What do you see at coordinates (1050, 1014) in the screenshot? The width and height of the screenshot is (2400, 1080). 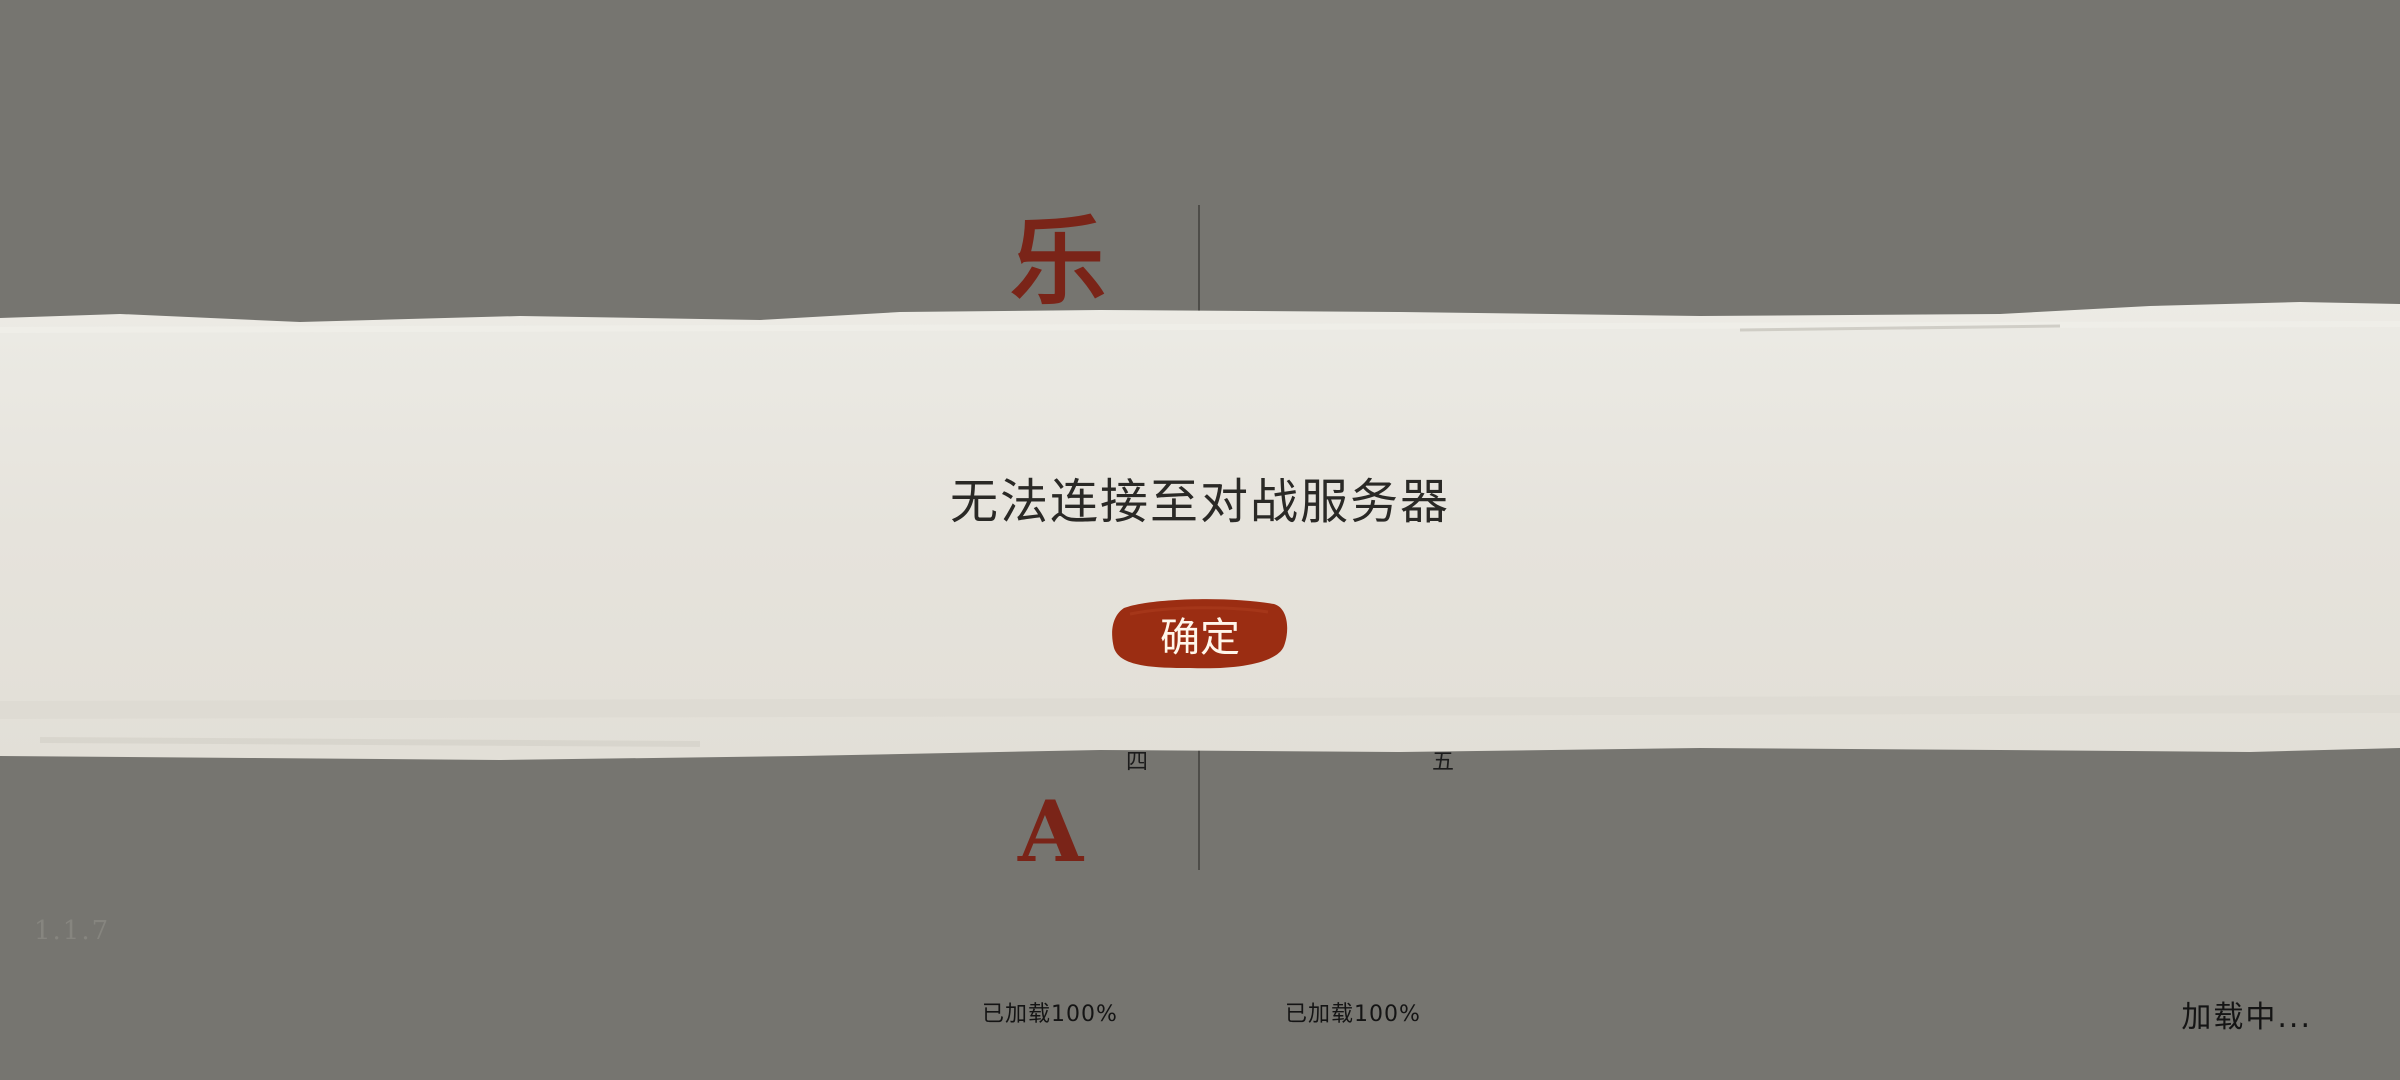 I see `player-load-status-left: 已加载100%` at bounding box center [1050, 1014].